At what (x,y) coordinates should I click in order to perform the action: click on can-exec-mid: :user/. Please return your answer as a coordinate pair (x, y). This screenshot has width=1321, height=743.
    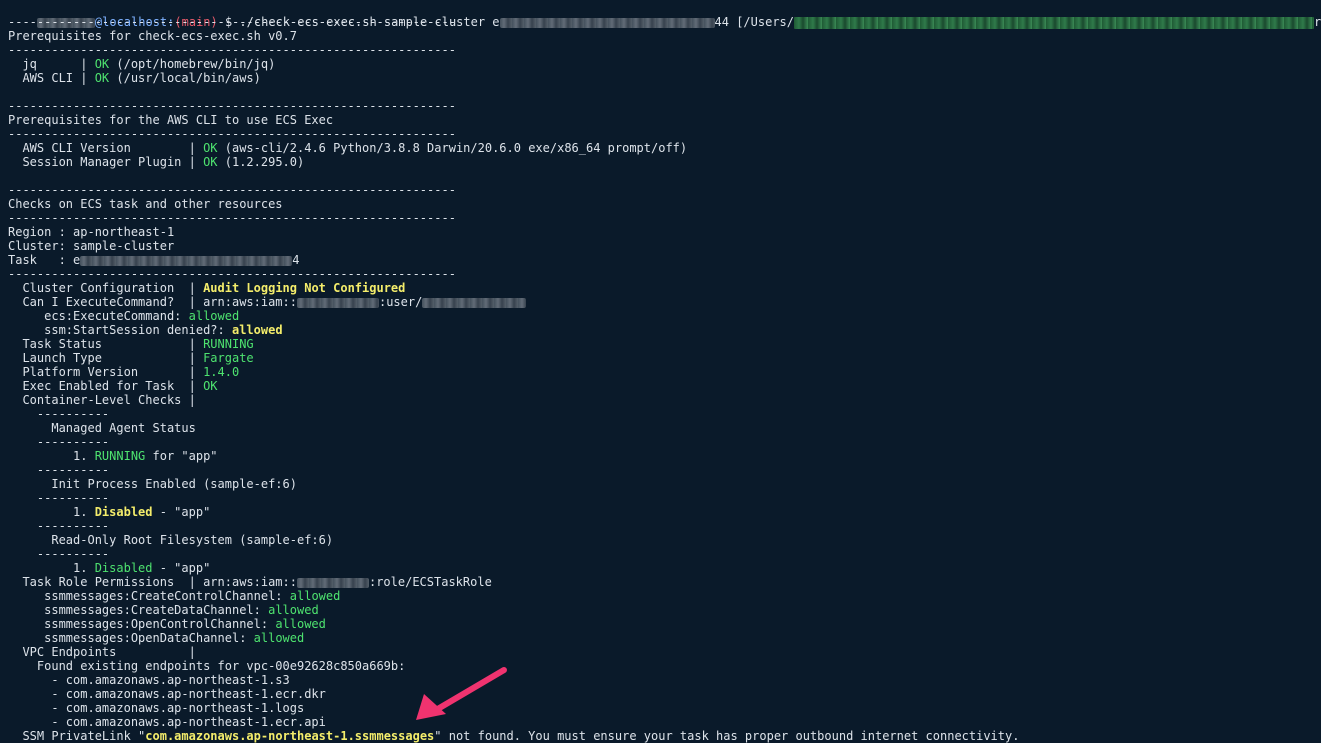
    Looking at the image, I should click on (400, 302).